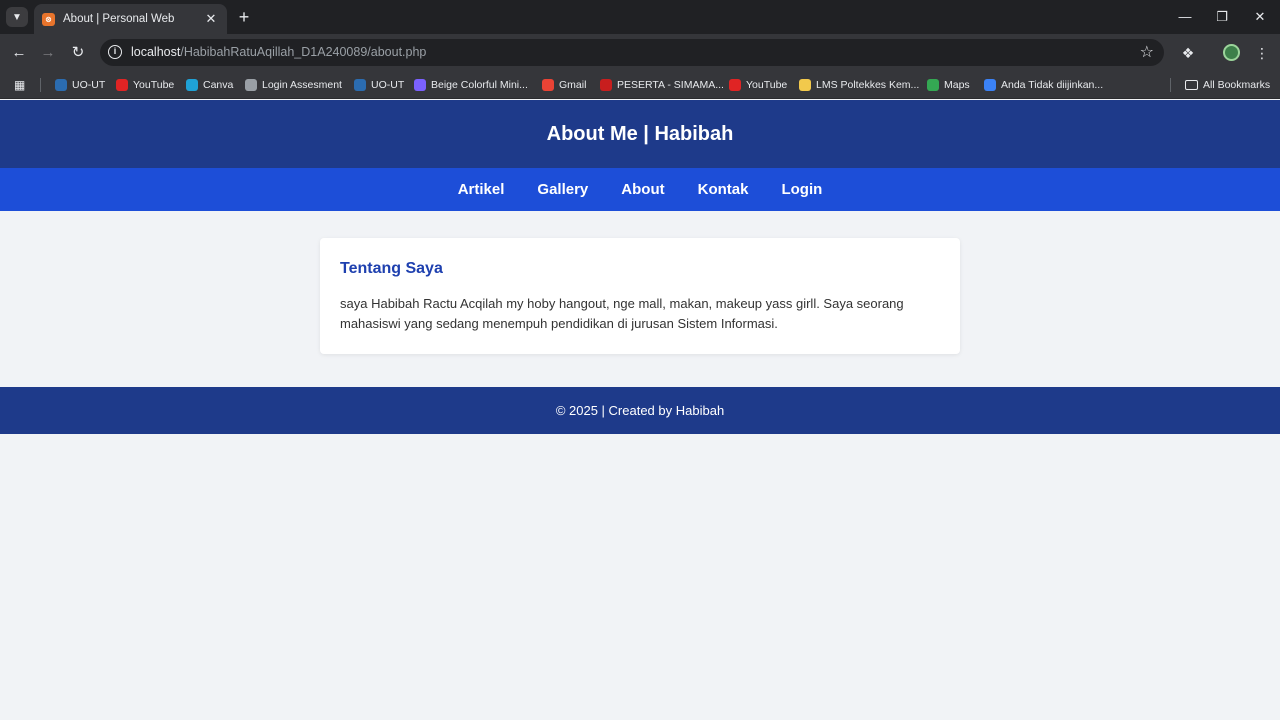 The width and height of the screenshot is (1280, 720). What do you see at coordinates (548, 85) in the screenshot?
I see `gmail-icon` at bounding box center [548, 85].